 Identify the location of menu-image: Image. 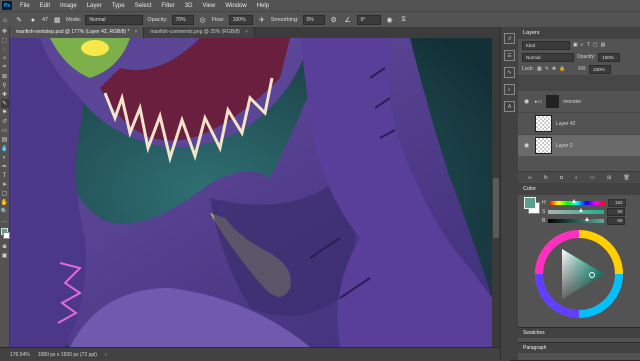
(68, 6).